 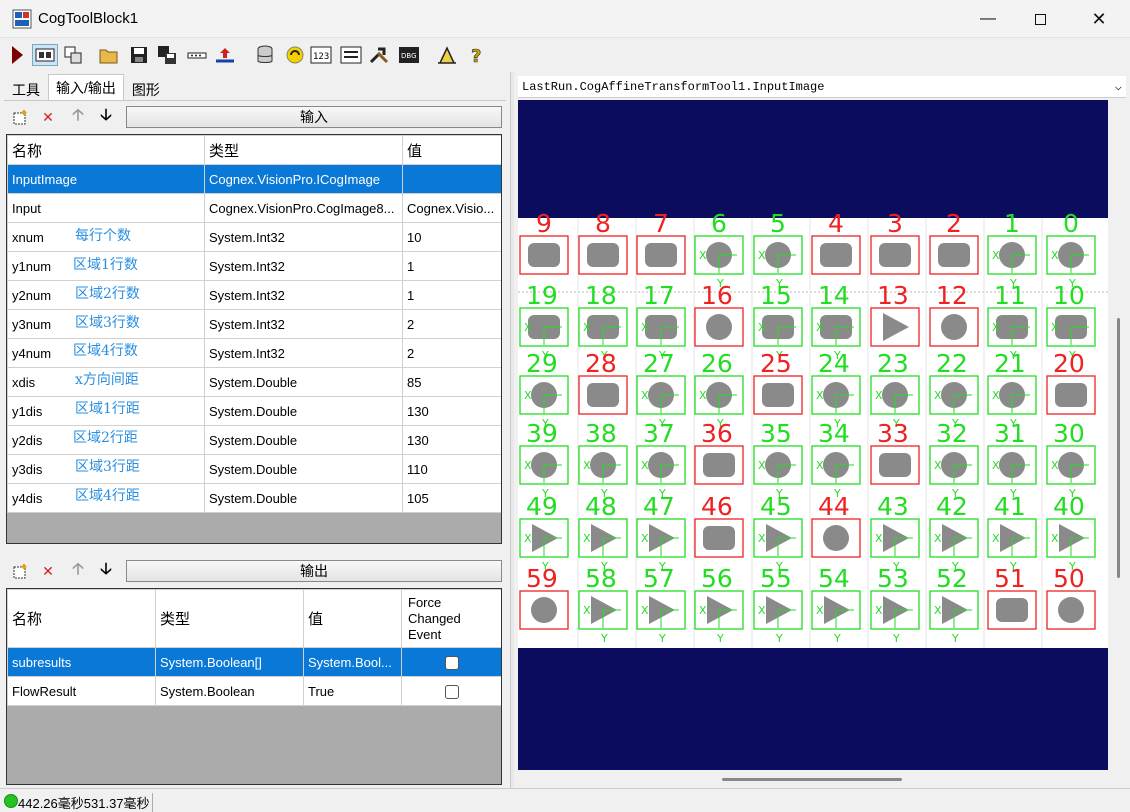 I want to click on input-name-cell: y4dis, so click(x=106, y=498).